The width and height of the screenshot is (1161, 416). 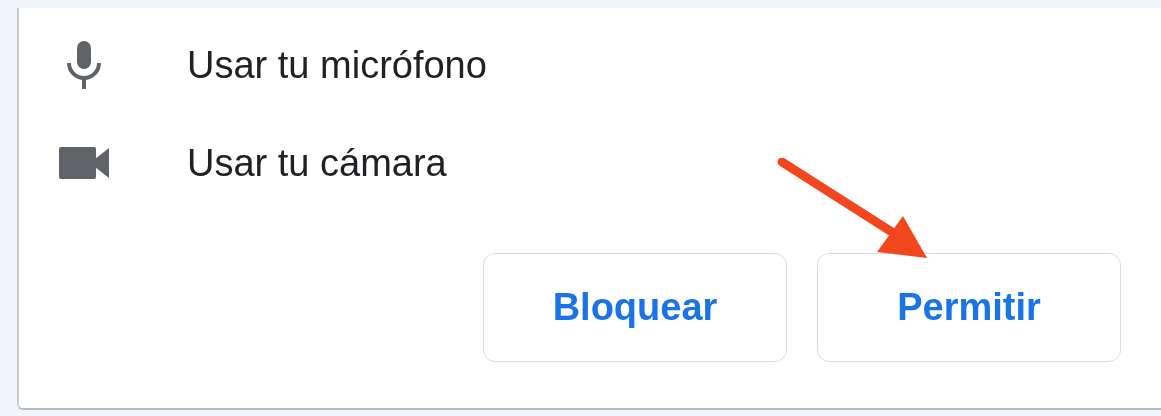 What do you see at coordinates (635, 307) in the screenshot?
I see `dialog-button: Bloquear` at bounding box center [635, 307].